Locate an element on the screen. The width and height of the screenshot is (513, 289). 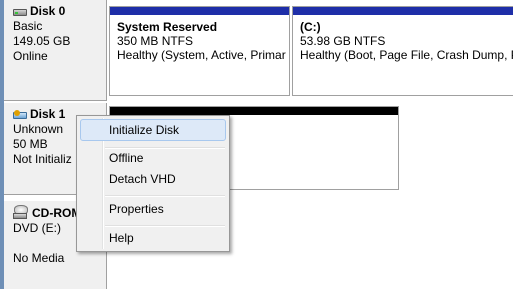
disk-0-header: Disk 0 Basic 149.05 GB Online is located at coordinates (55, 50).